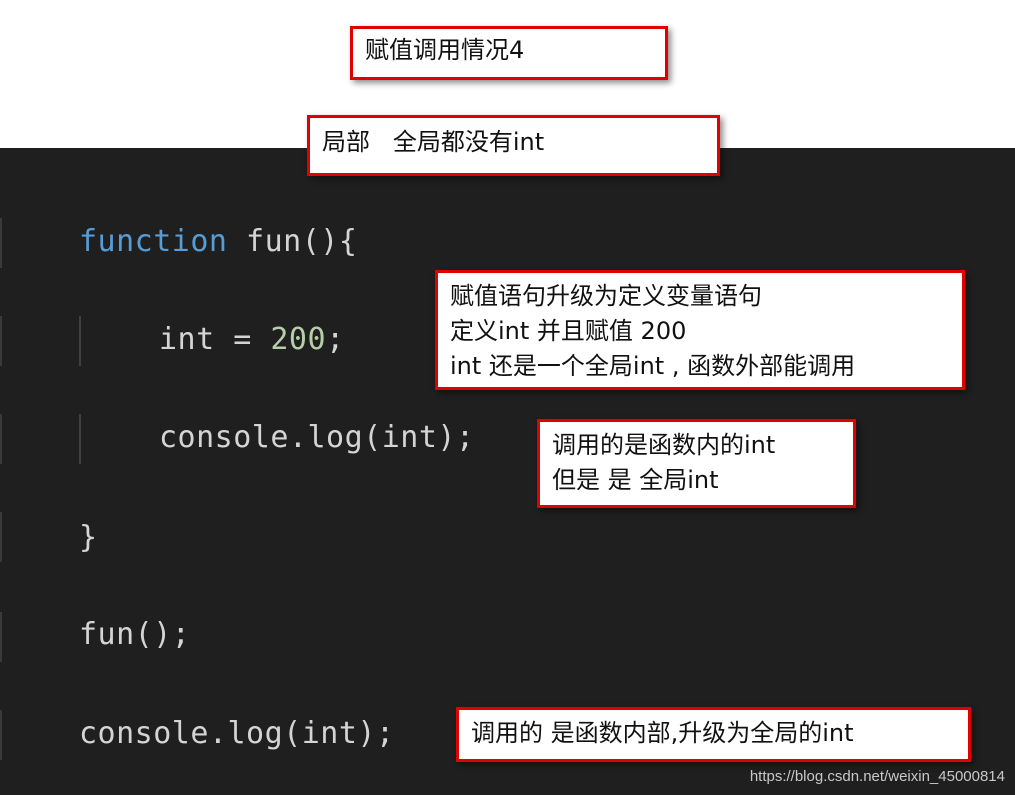 Image resolution: width=1015 pixels, height=795 pixels. I want to click on number-literal: 200, so click(298, 339).